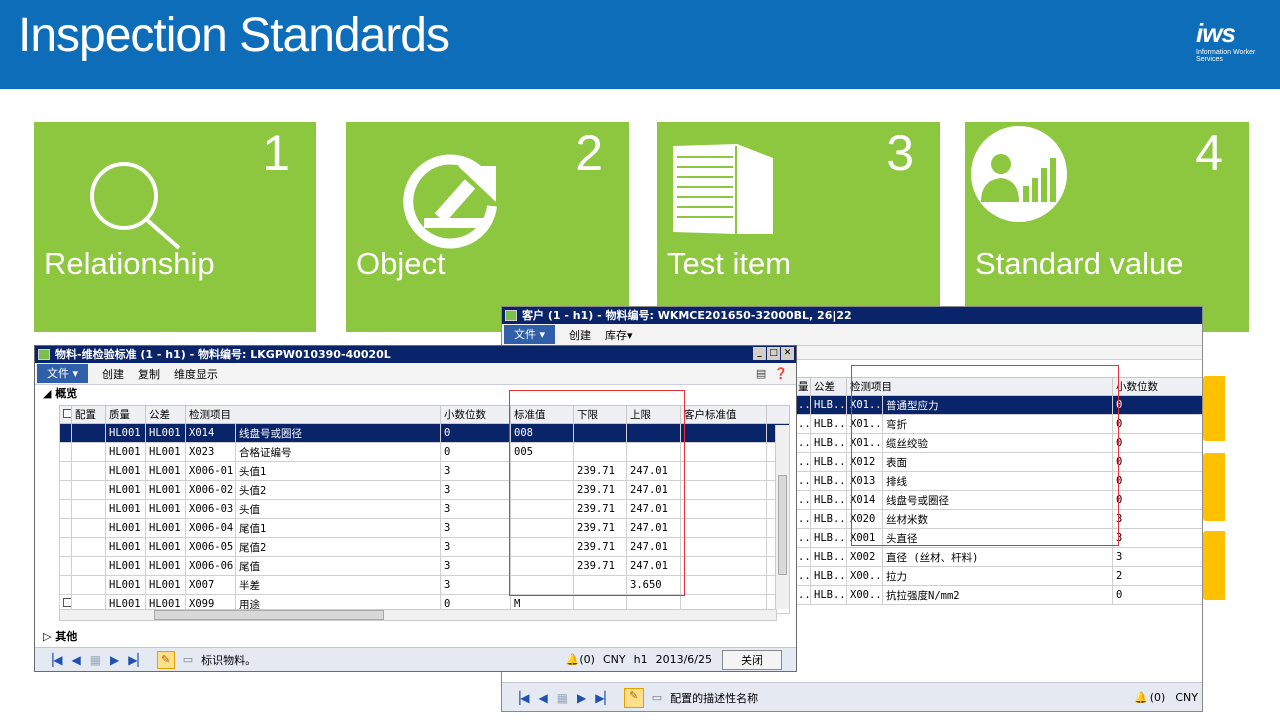 Image resolution: width=1280 pixels, height=720 pixels. What do you see at coordinates (864, 481) in the screenshot?
I see `cell-test-code: X013` at bounding box center [864, 481].